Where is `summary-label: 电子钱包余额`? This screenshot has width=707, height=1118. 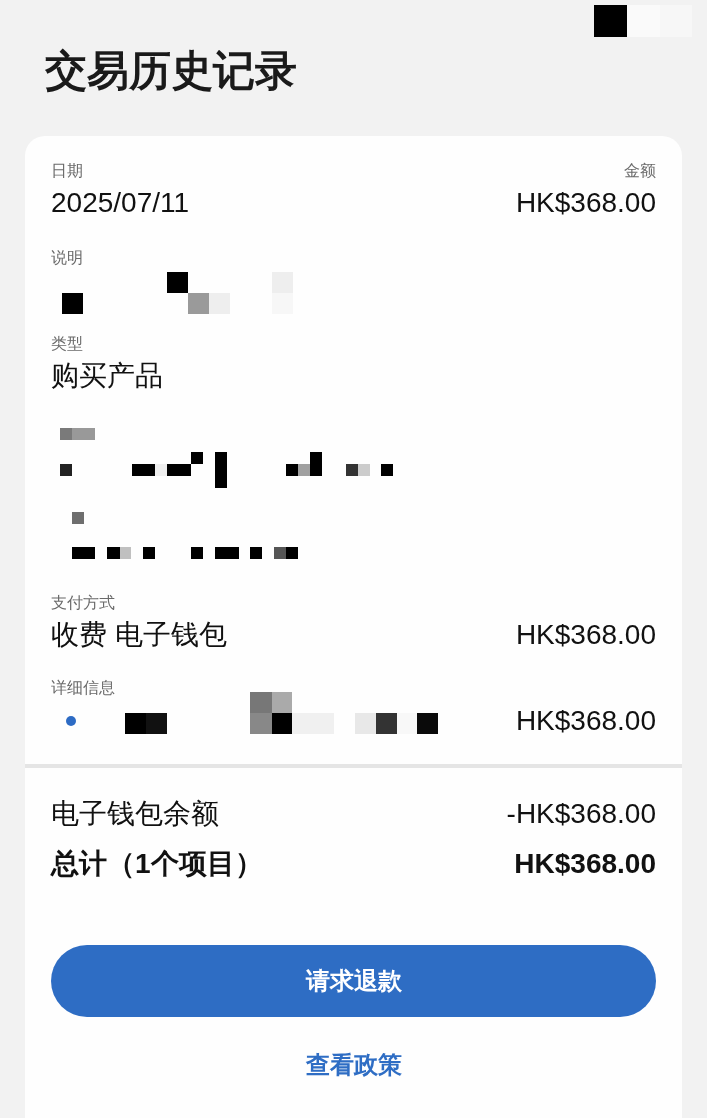
summary-label: 电子钱包余额 is located at coordinates (135, 814).